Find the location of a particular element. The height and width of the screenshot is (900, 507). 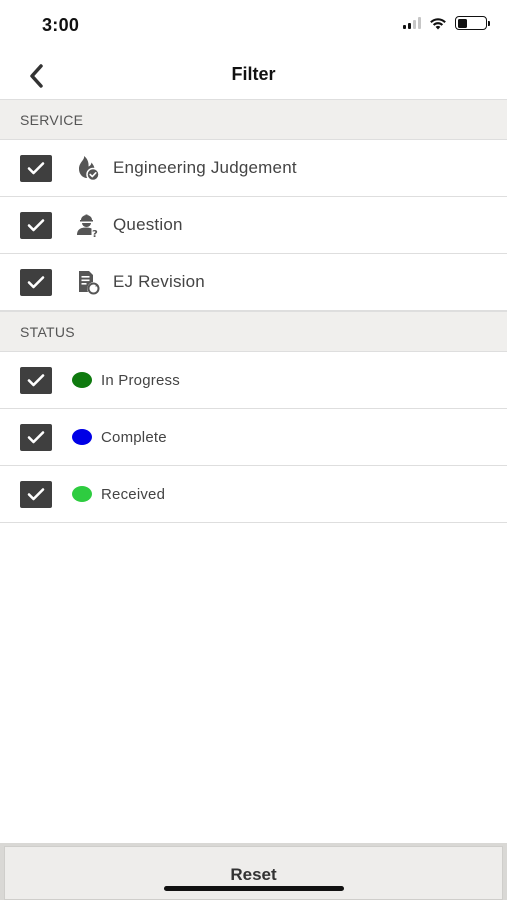

service-item-label: Question is located at coordinates (148, 224).